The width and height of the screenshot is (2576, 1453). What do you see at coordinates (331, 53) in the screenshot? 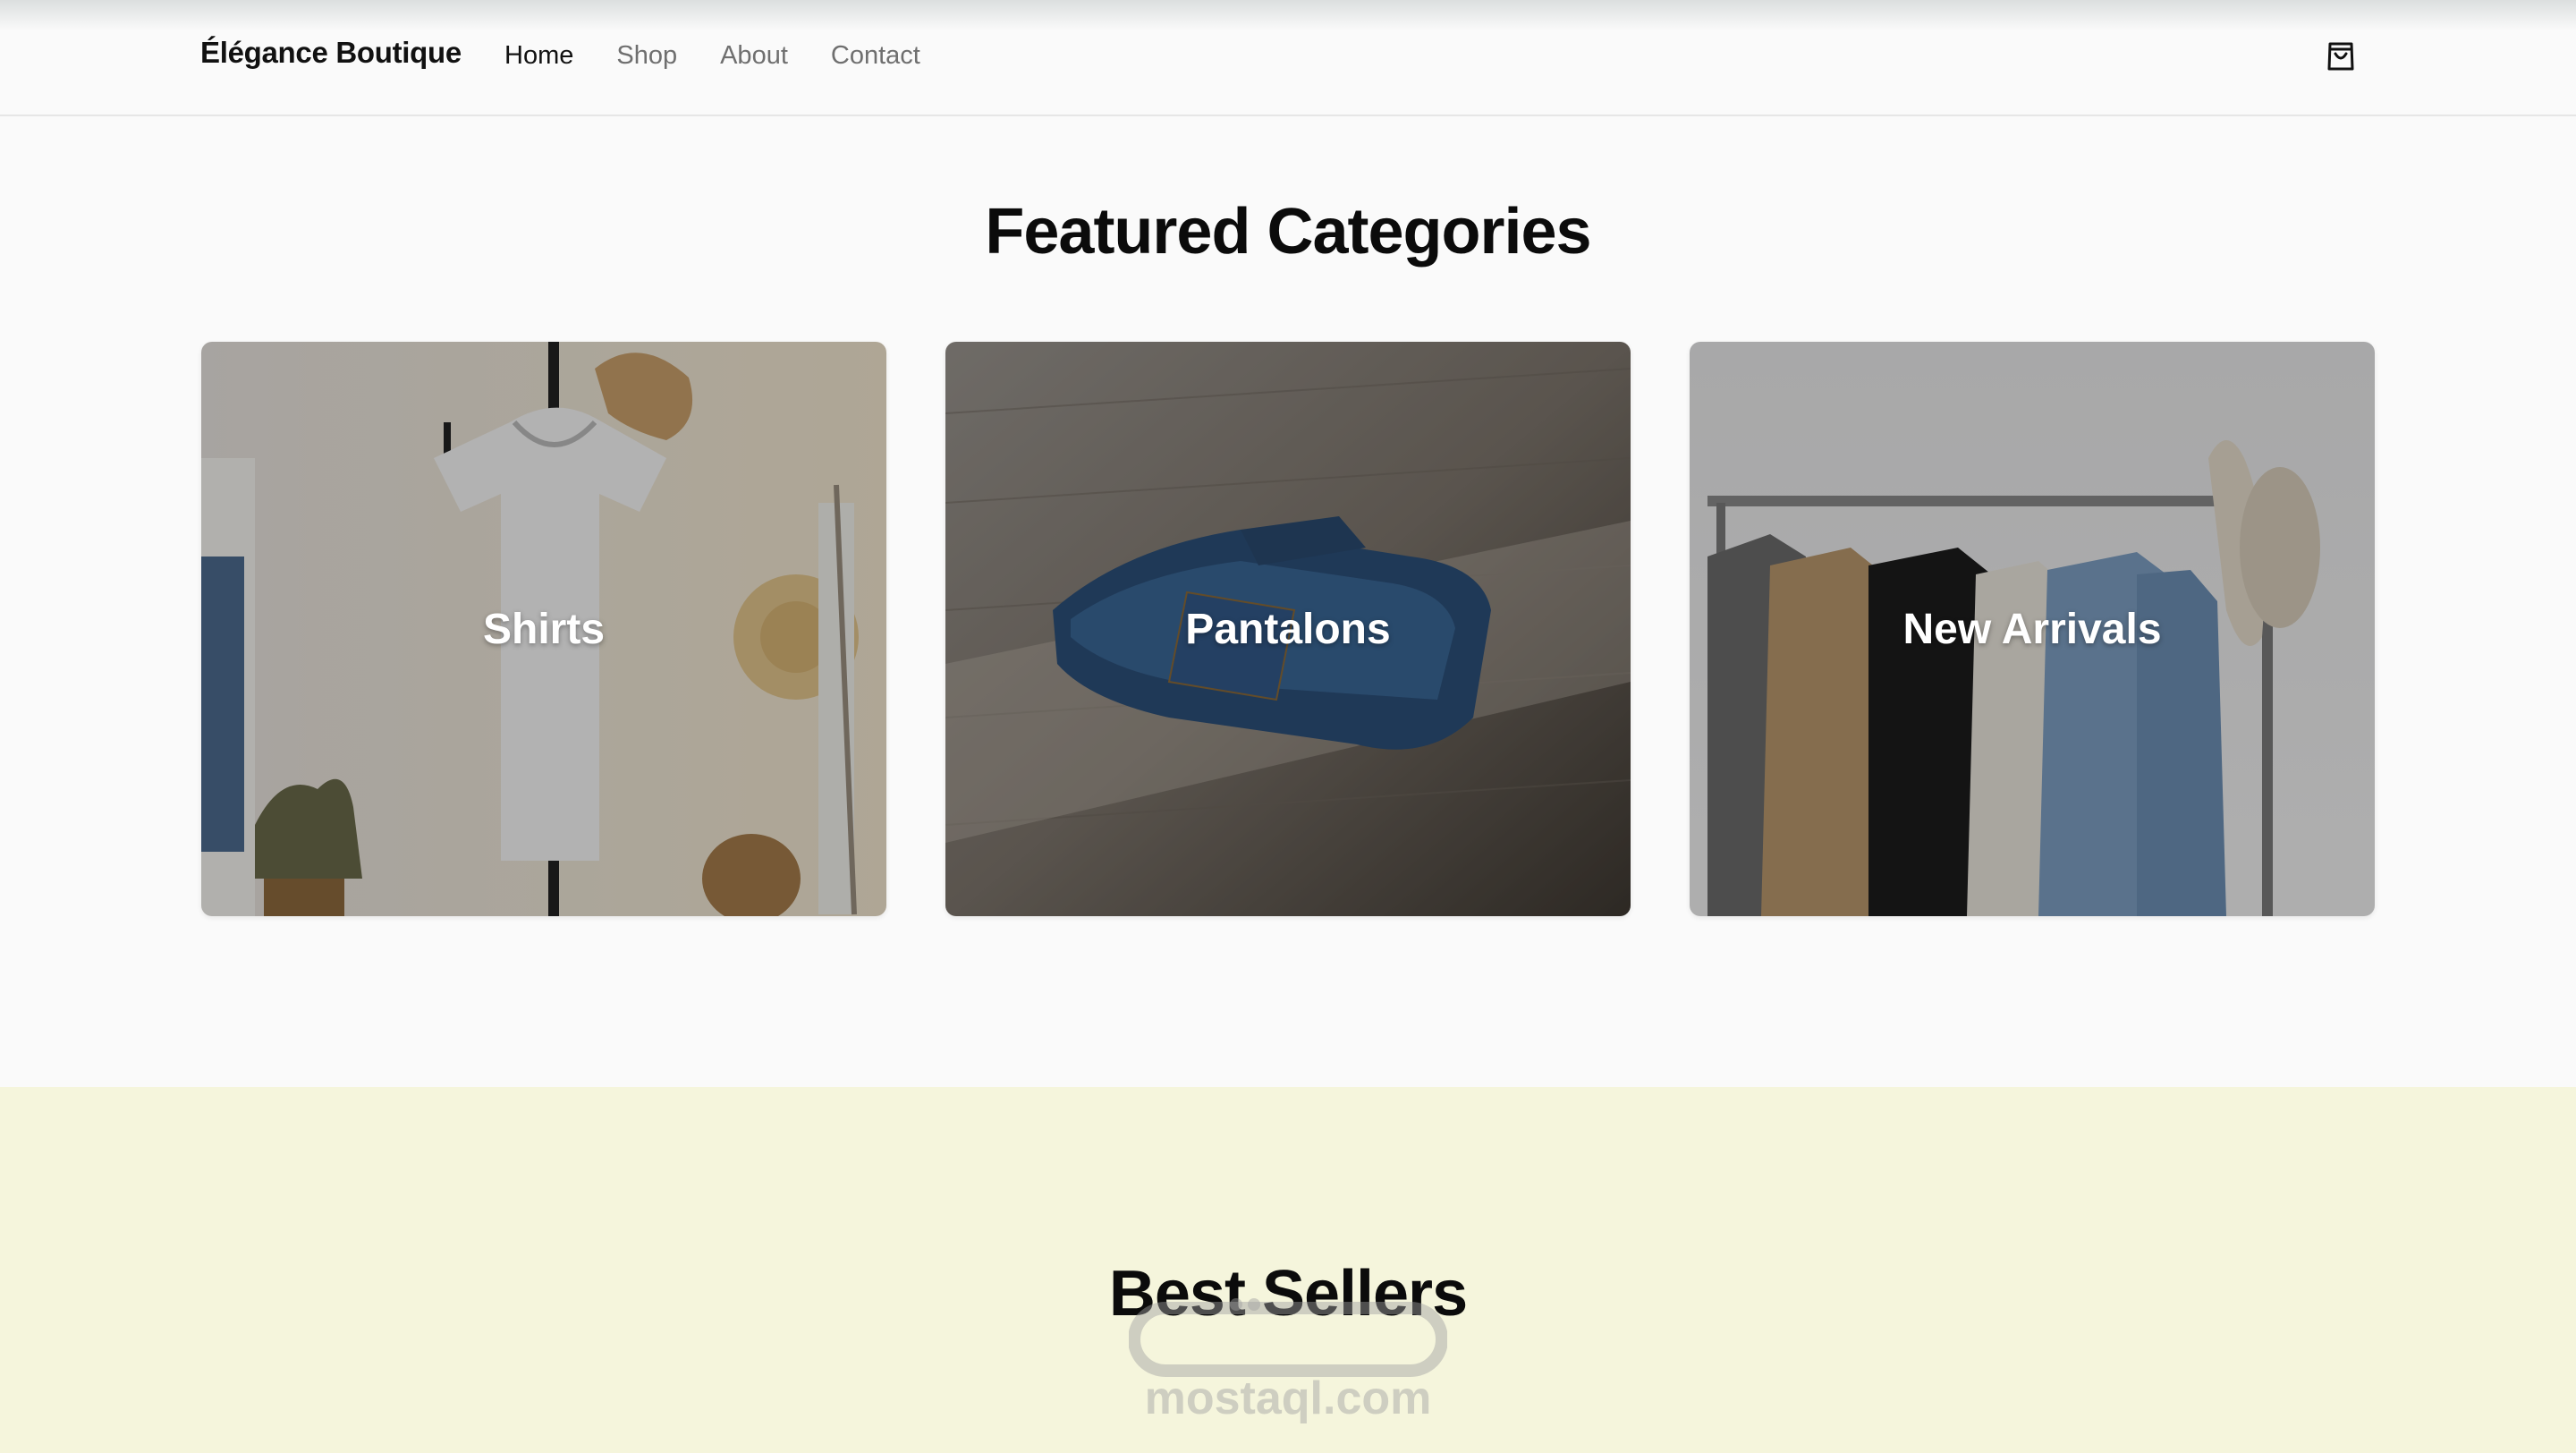
I see `brand-logo: Élégance Boutique` at bounding box center [331, 53].